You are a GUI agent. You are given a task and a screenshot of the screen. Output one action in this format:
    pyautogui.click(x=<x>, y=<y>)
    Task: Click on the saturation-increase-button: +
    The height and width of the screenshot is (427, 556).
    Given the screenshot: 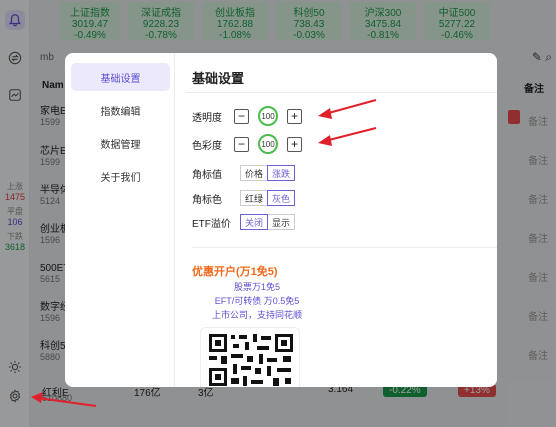 What is the action you would take?
    pyautogui.click(x=294, y=144)
    